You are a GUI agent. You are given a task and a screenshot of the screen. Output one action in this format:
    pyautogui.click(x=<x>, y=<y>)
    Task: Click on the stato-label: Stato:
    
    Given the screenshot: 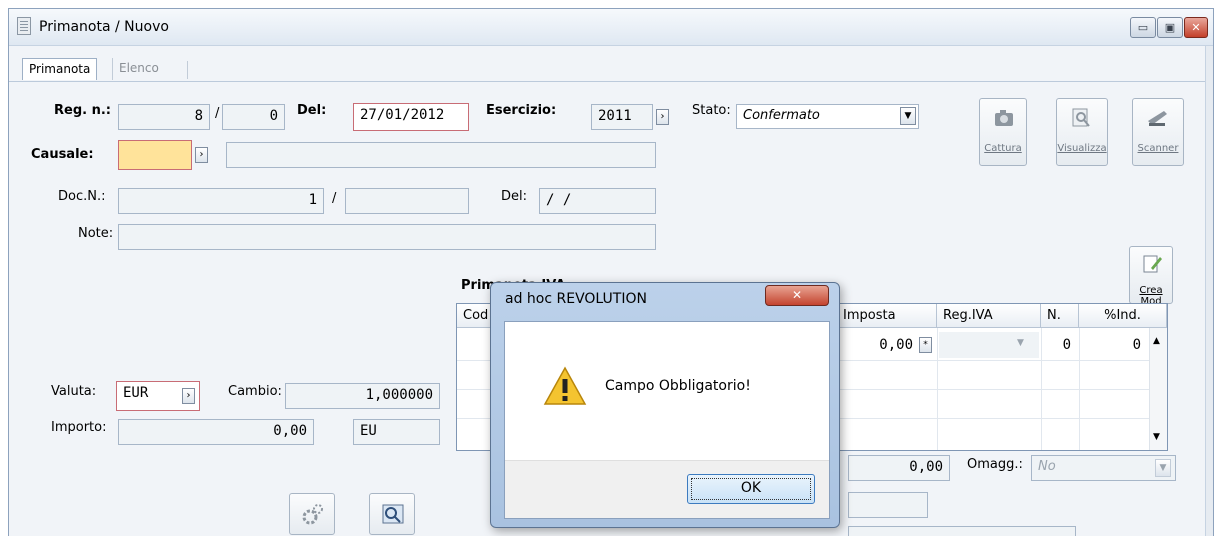 What is the action you would take?
    pyautogui.click(x=711, y=110)
    